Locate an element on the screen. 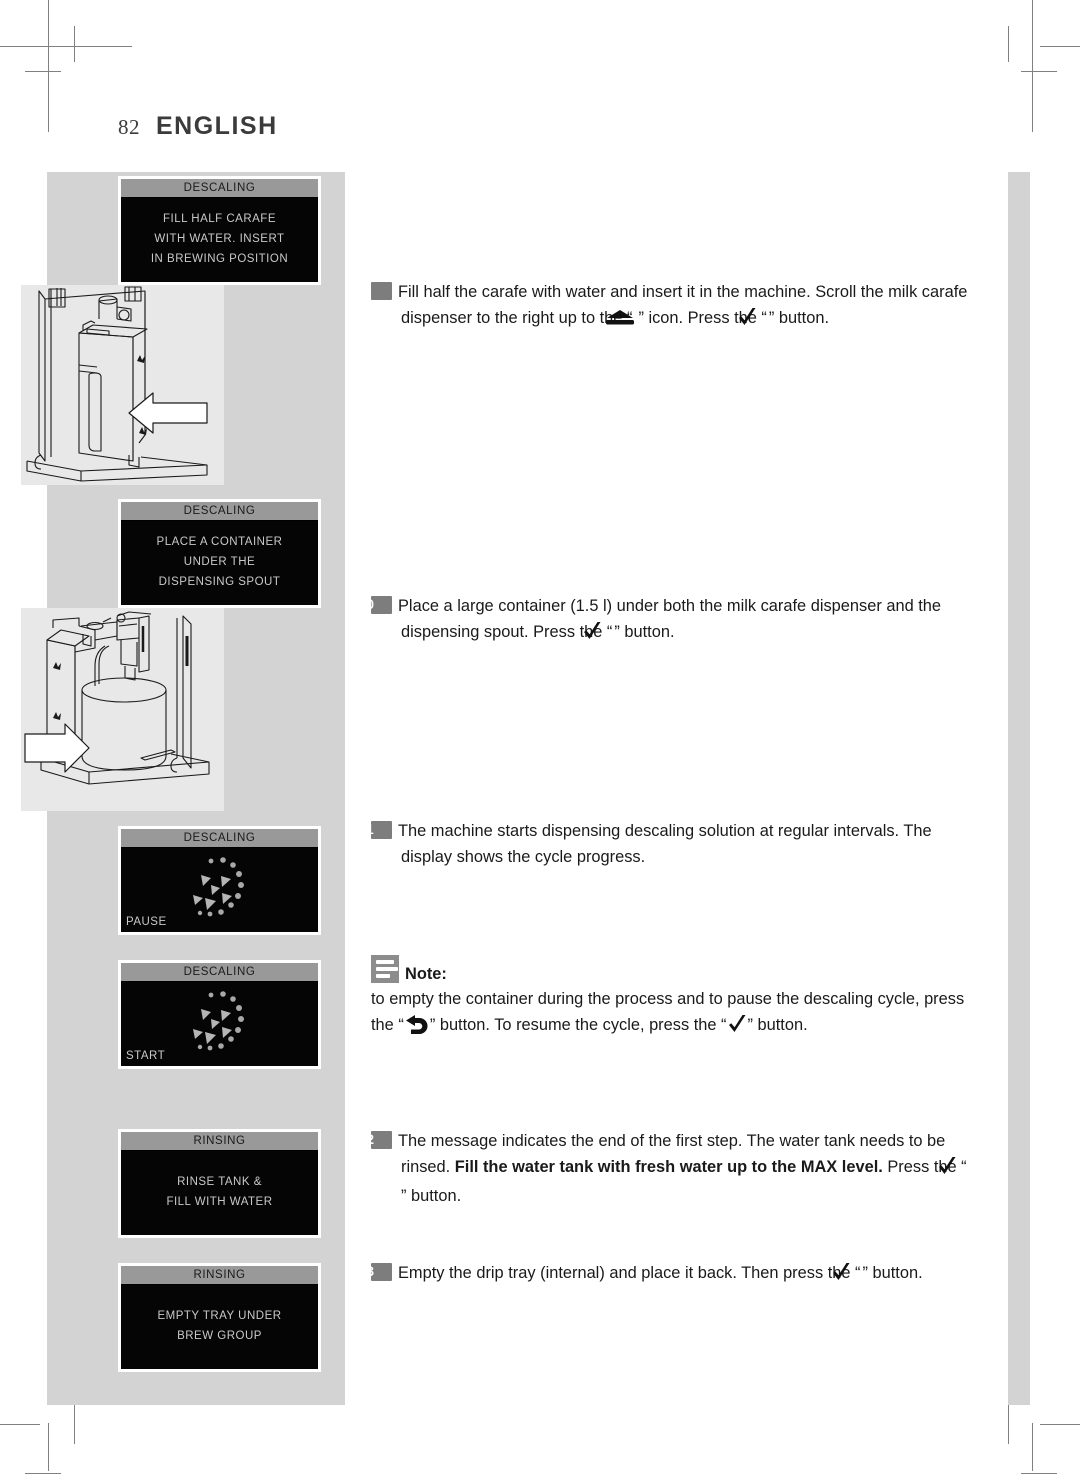 This screenshot has width=1080, height=1474. display-panel-descaling-pause: DESCALING PAUSE is located at coordinates (219, 880).